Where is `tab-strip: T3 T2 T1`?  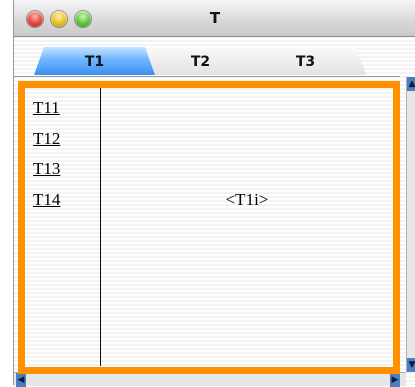 tab-strip: T3 T2 T1 is located at coordinates (214, 57).